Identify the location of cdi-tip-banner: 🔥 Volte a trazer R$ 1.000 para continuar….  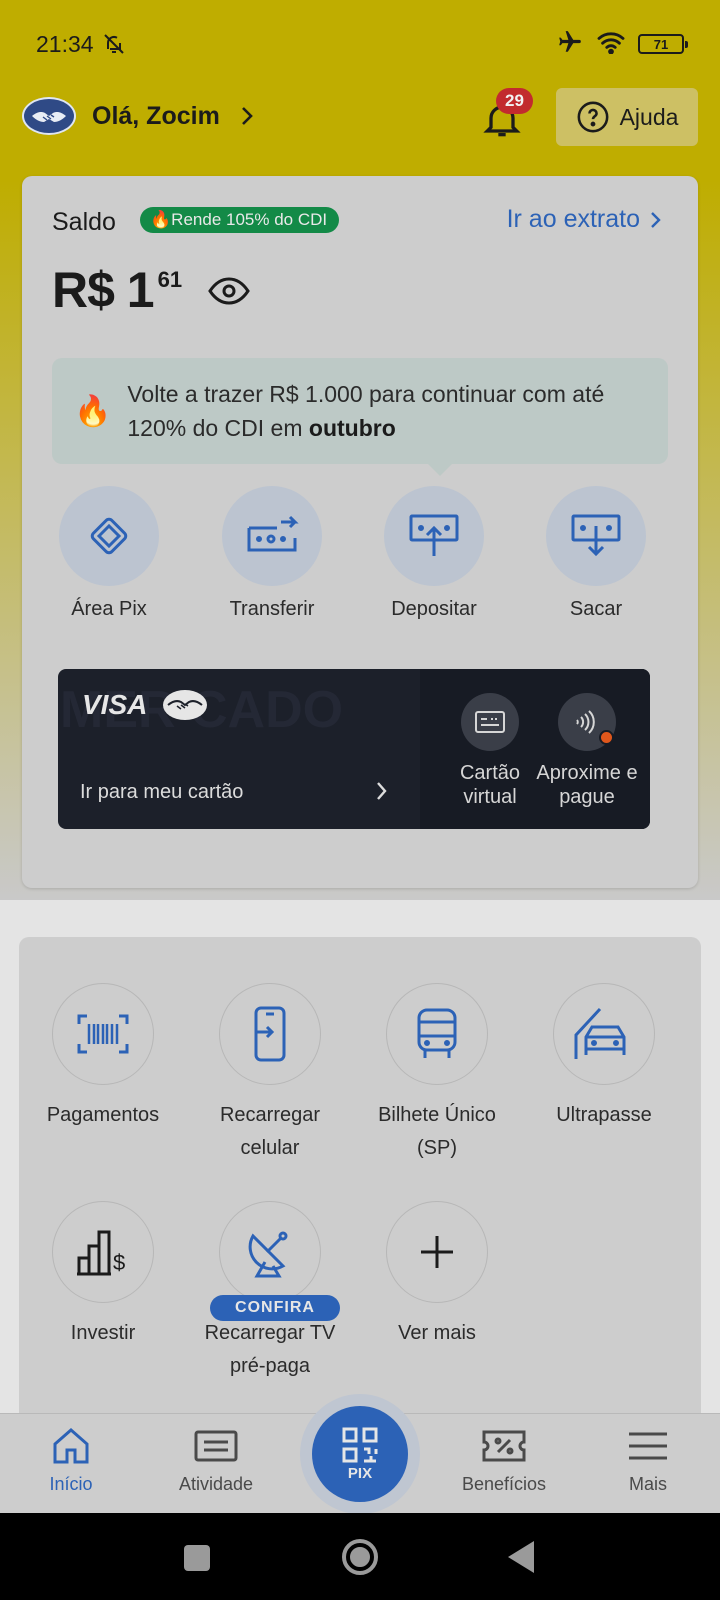
(360, 417).